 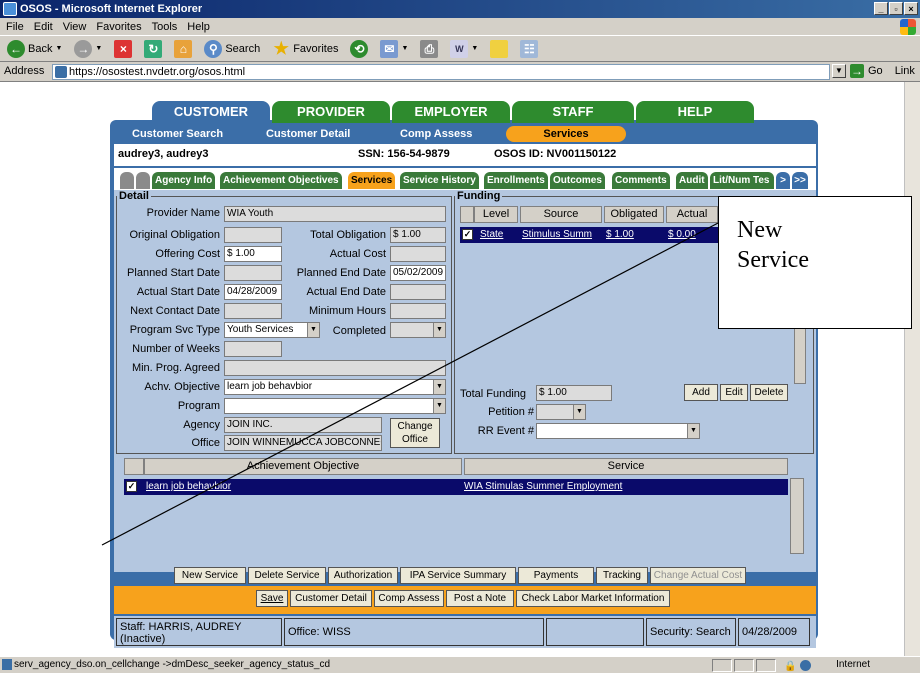 What do you see at coordinates (760, 230) in the screenshot?
I see `callout-line-1: New` at bounding box center [760, 230].